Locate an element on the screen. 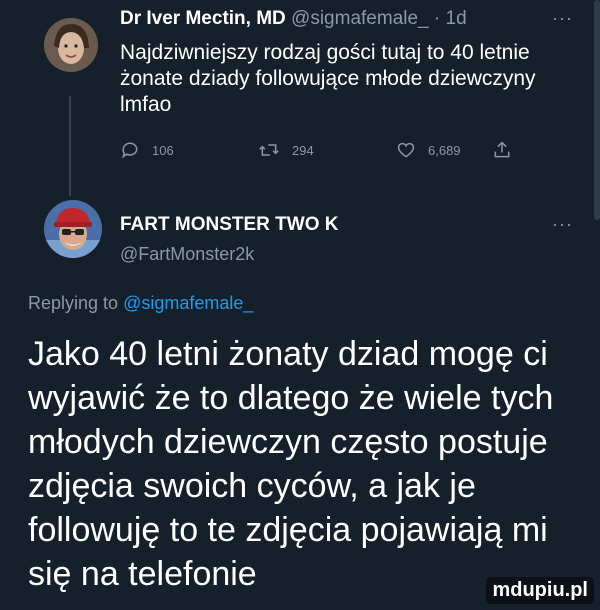  tweet1-more-icon: ··· is located at coordinates (562, 18).